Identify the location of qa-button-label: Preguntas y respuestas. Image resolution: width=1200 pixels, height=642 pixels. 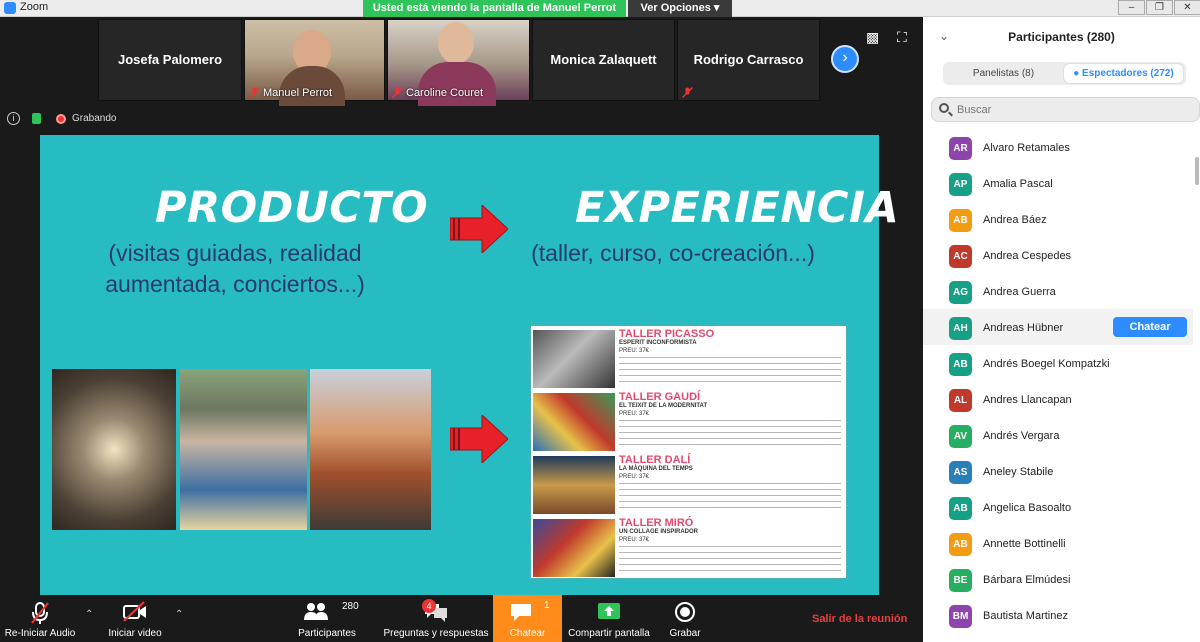
(436, 633).